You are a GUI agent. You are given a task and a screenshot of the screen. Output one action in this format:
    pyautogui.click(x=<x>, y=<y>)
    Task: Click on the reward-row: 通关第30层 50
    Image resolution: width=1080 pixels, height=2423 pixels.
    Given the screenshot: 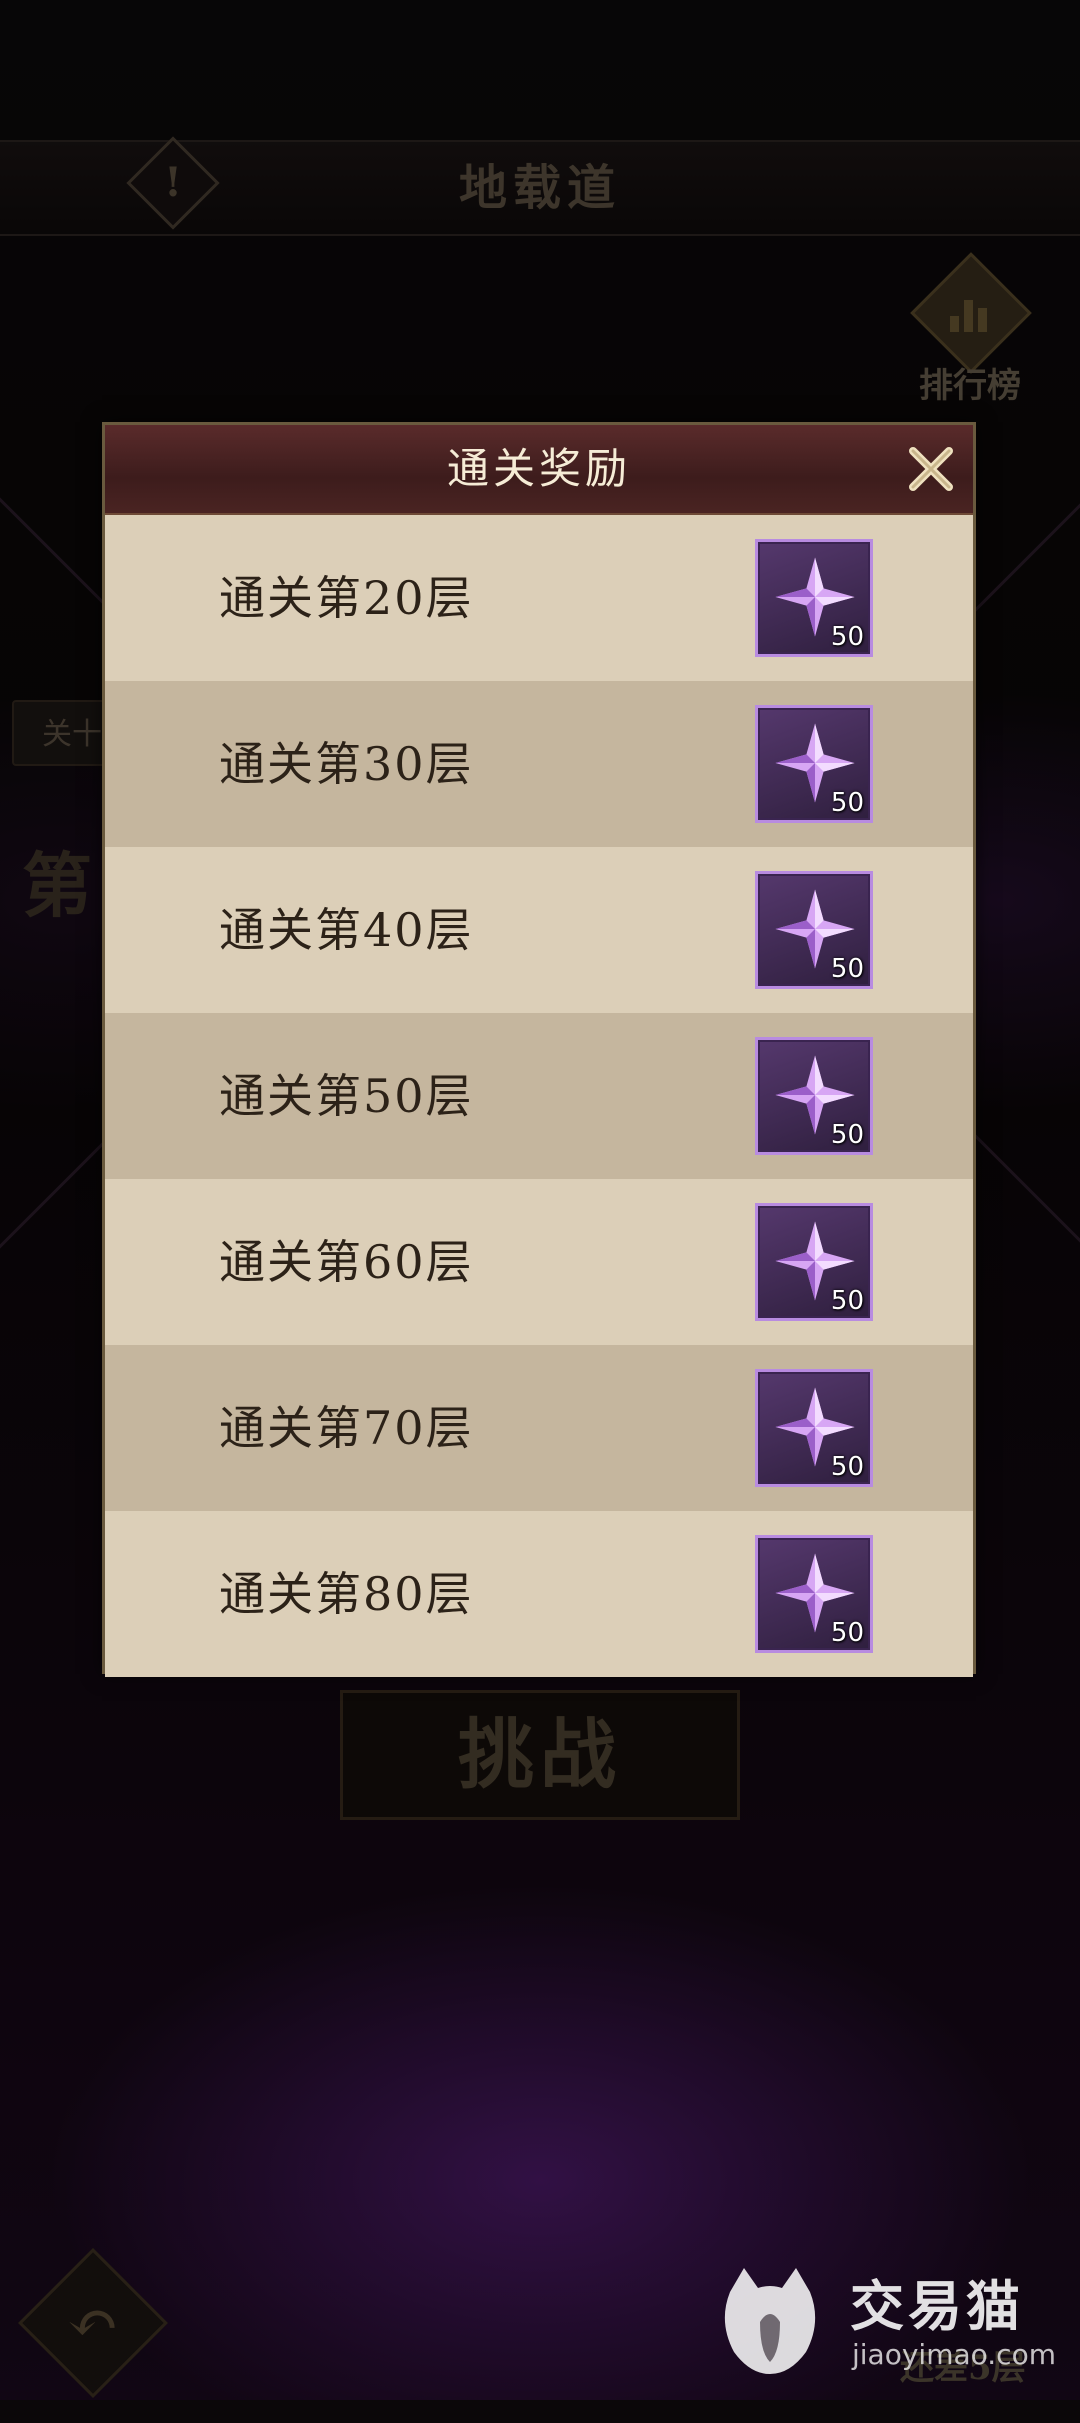 What is the action you would take?
    pyautogui.click(x=539, y=764)
    